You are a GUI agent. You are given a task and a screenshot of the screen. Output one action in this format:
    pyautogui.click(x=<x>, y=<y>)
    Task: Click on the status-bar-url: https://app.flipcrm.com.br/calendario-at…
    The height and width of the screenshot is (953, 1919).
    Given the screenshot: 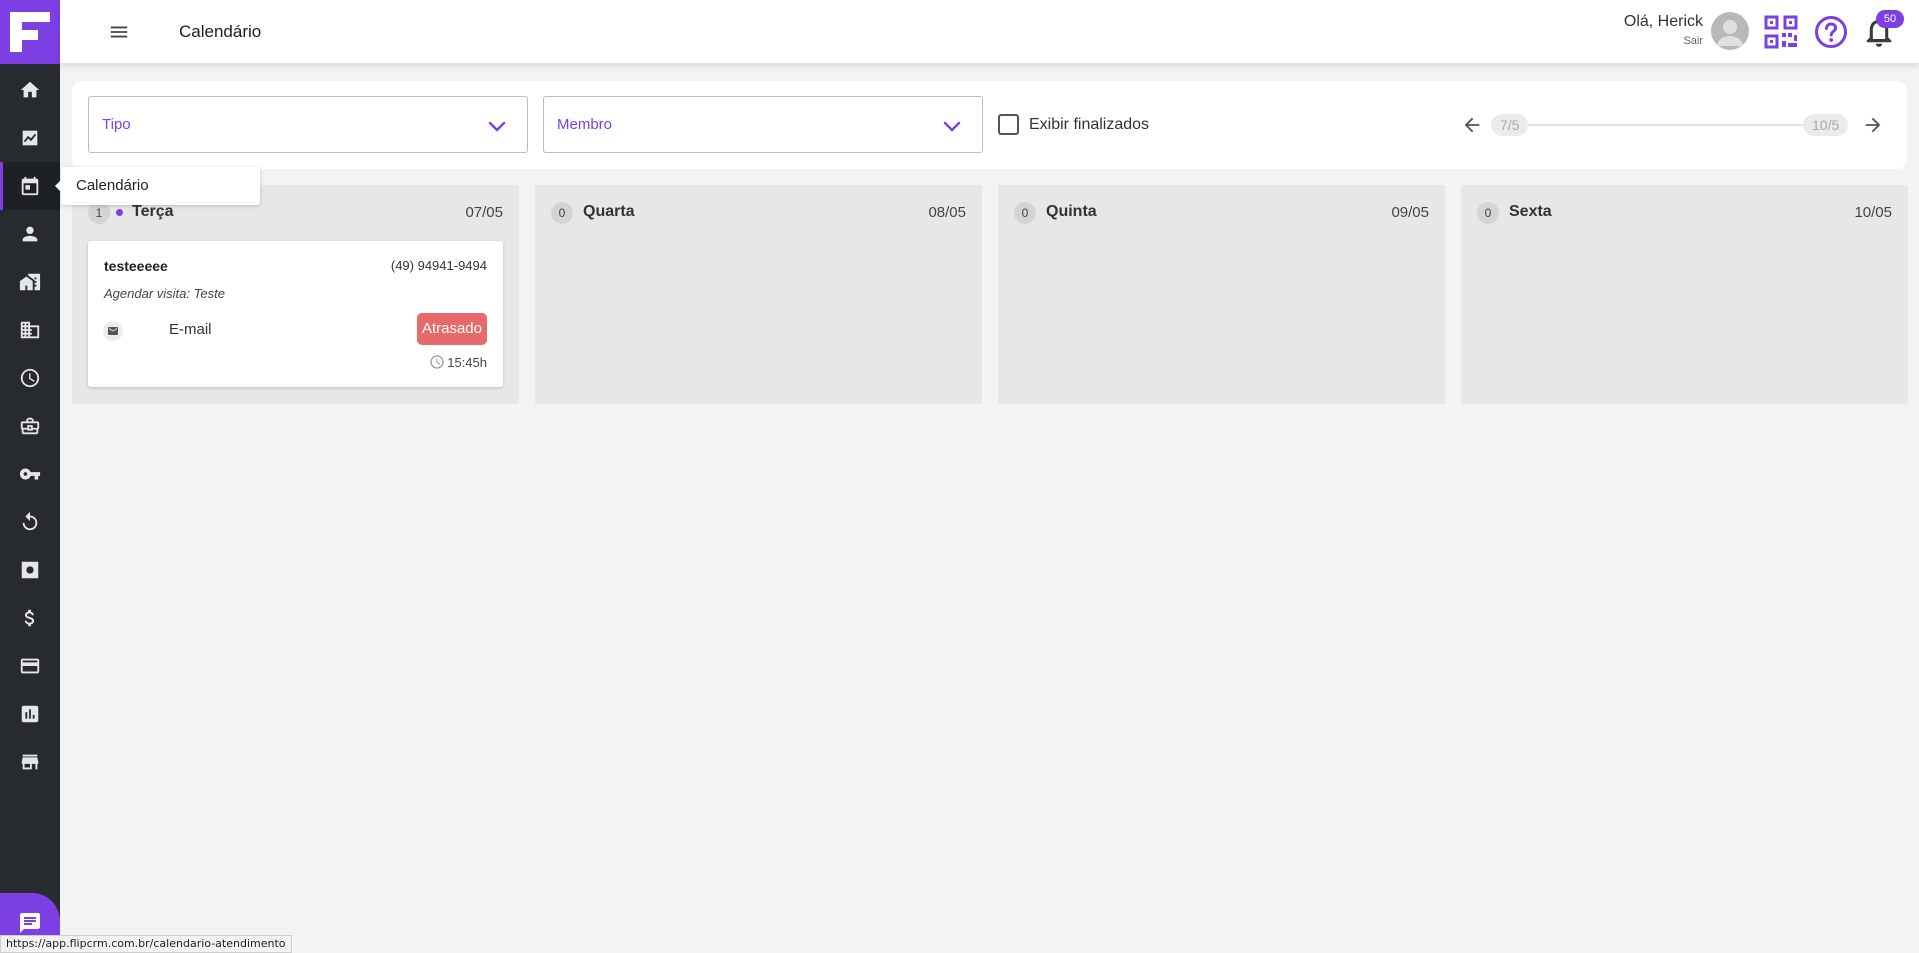 What is the action you would take?
    pyautogui.click(x=146, y=944)
    